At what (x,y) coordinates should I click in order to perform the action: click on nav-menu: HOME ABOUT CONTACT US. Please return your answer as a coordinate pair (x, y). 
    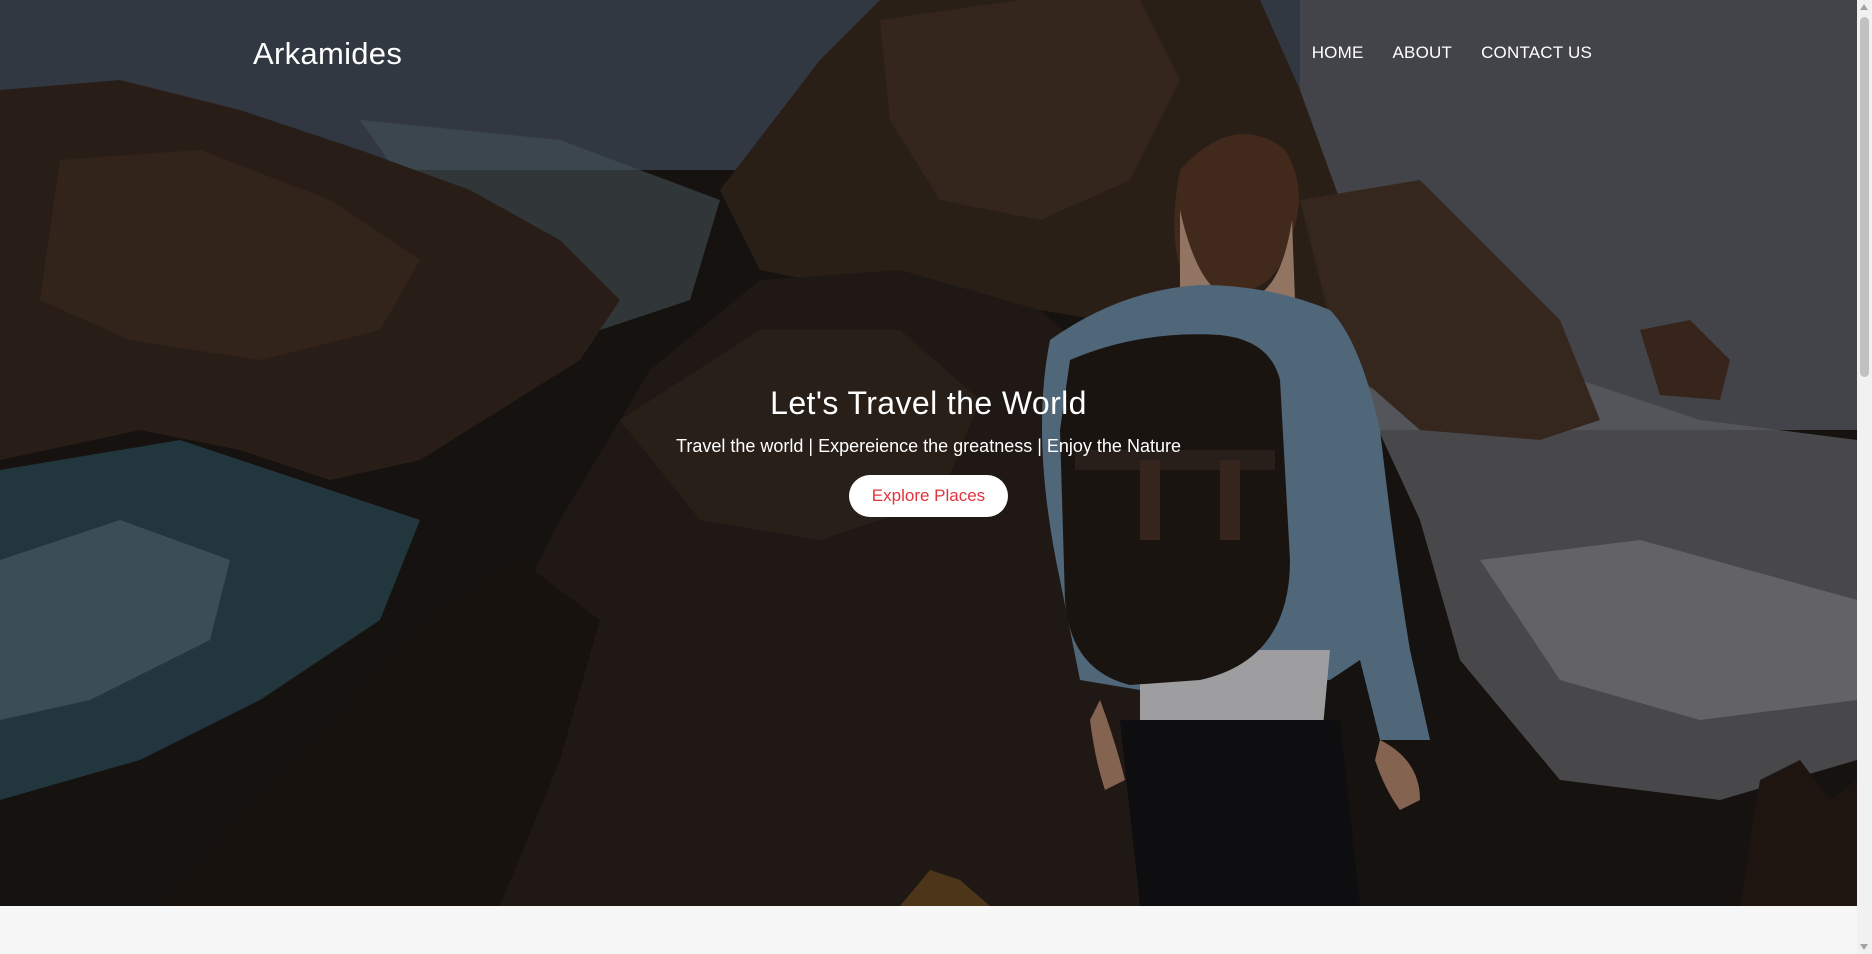
    Looking at the image, I should click on (1452, 53).